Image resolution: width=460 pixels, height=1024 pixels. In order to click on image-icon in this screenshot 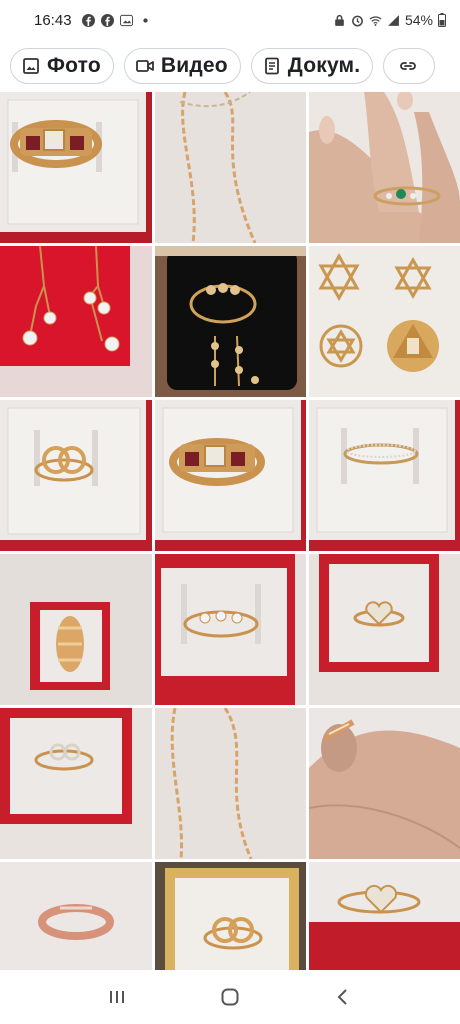, I will do `click(31, 66)`.